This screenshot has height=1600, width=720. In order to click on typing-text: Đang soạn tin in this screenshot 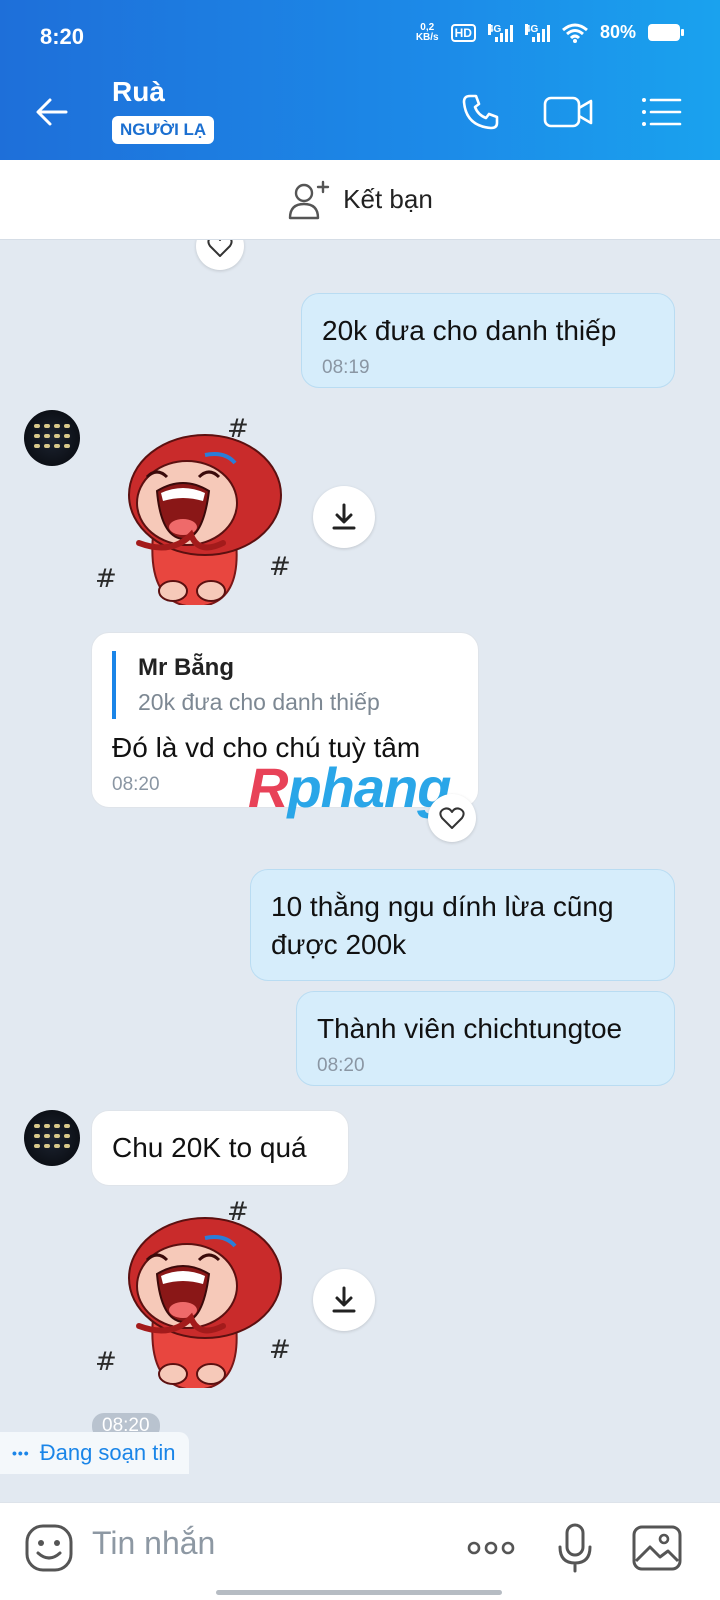, I will do `click(107, 1452)`.